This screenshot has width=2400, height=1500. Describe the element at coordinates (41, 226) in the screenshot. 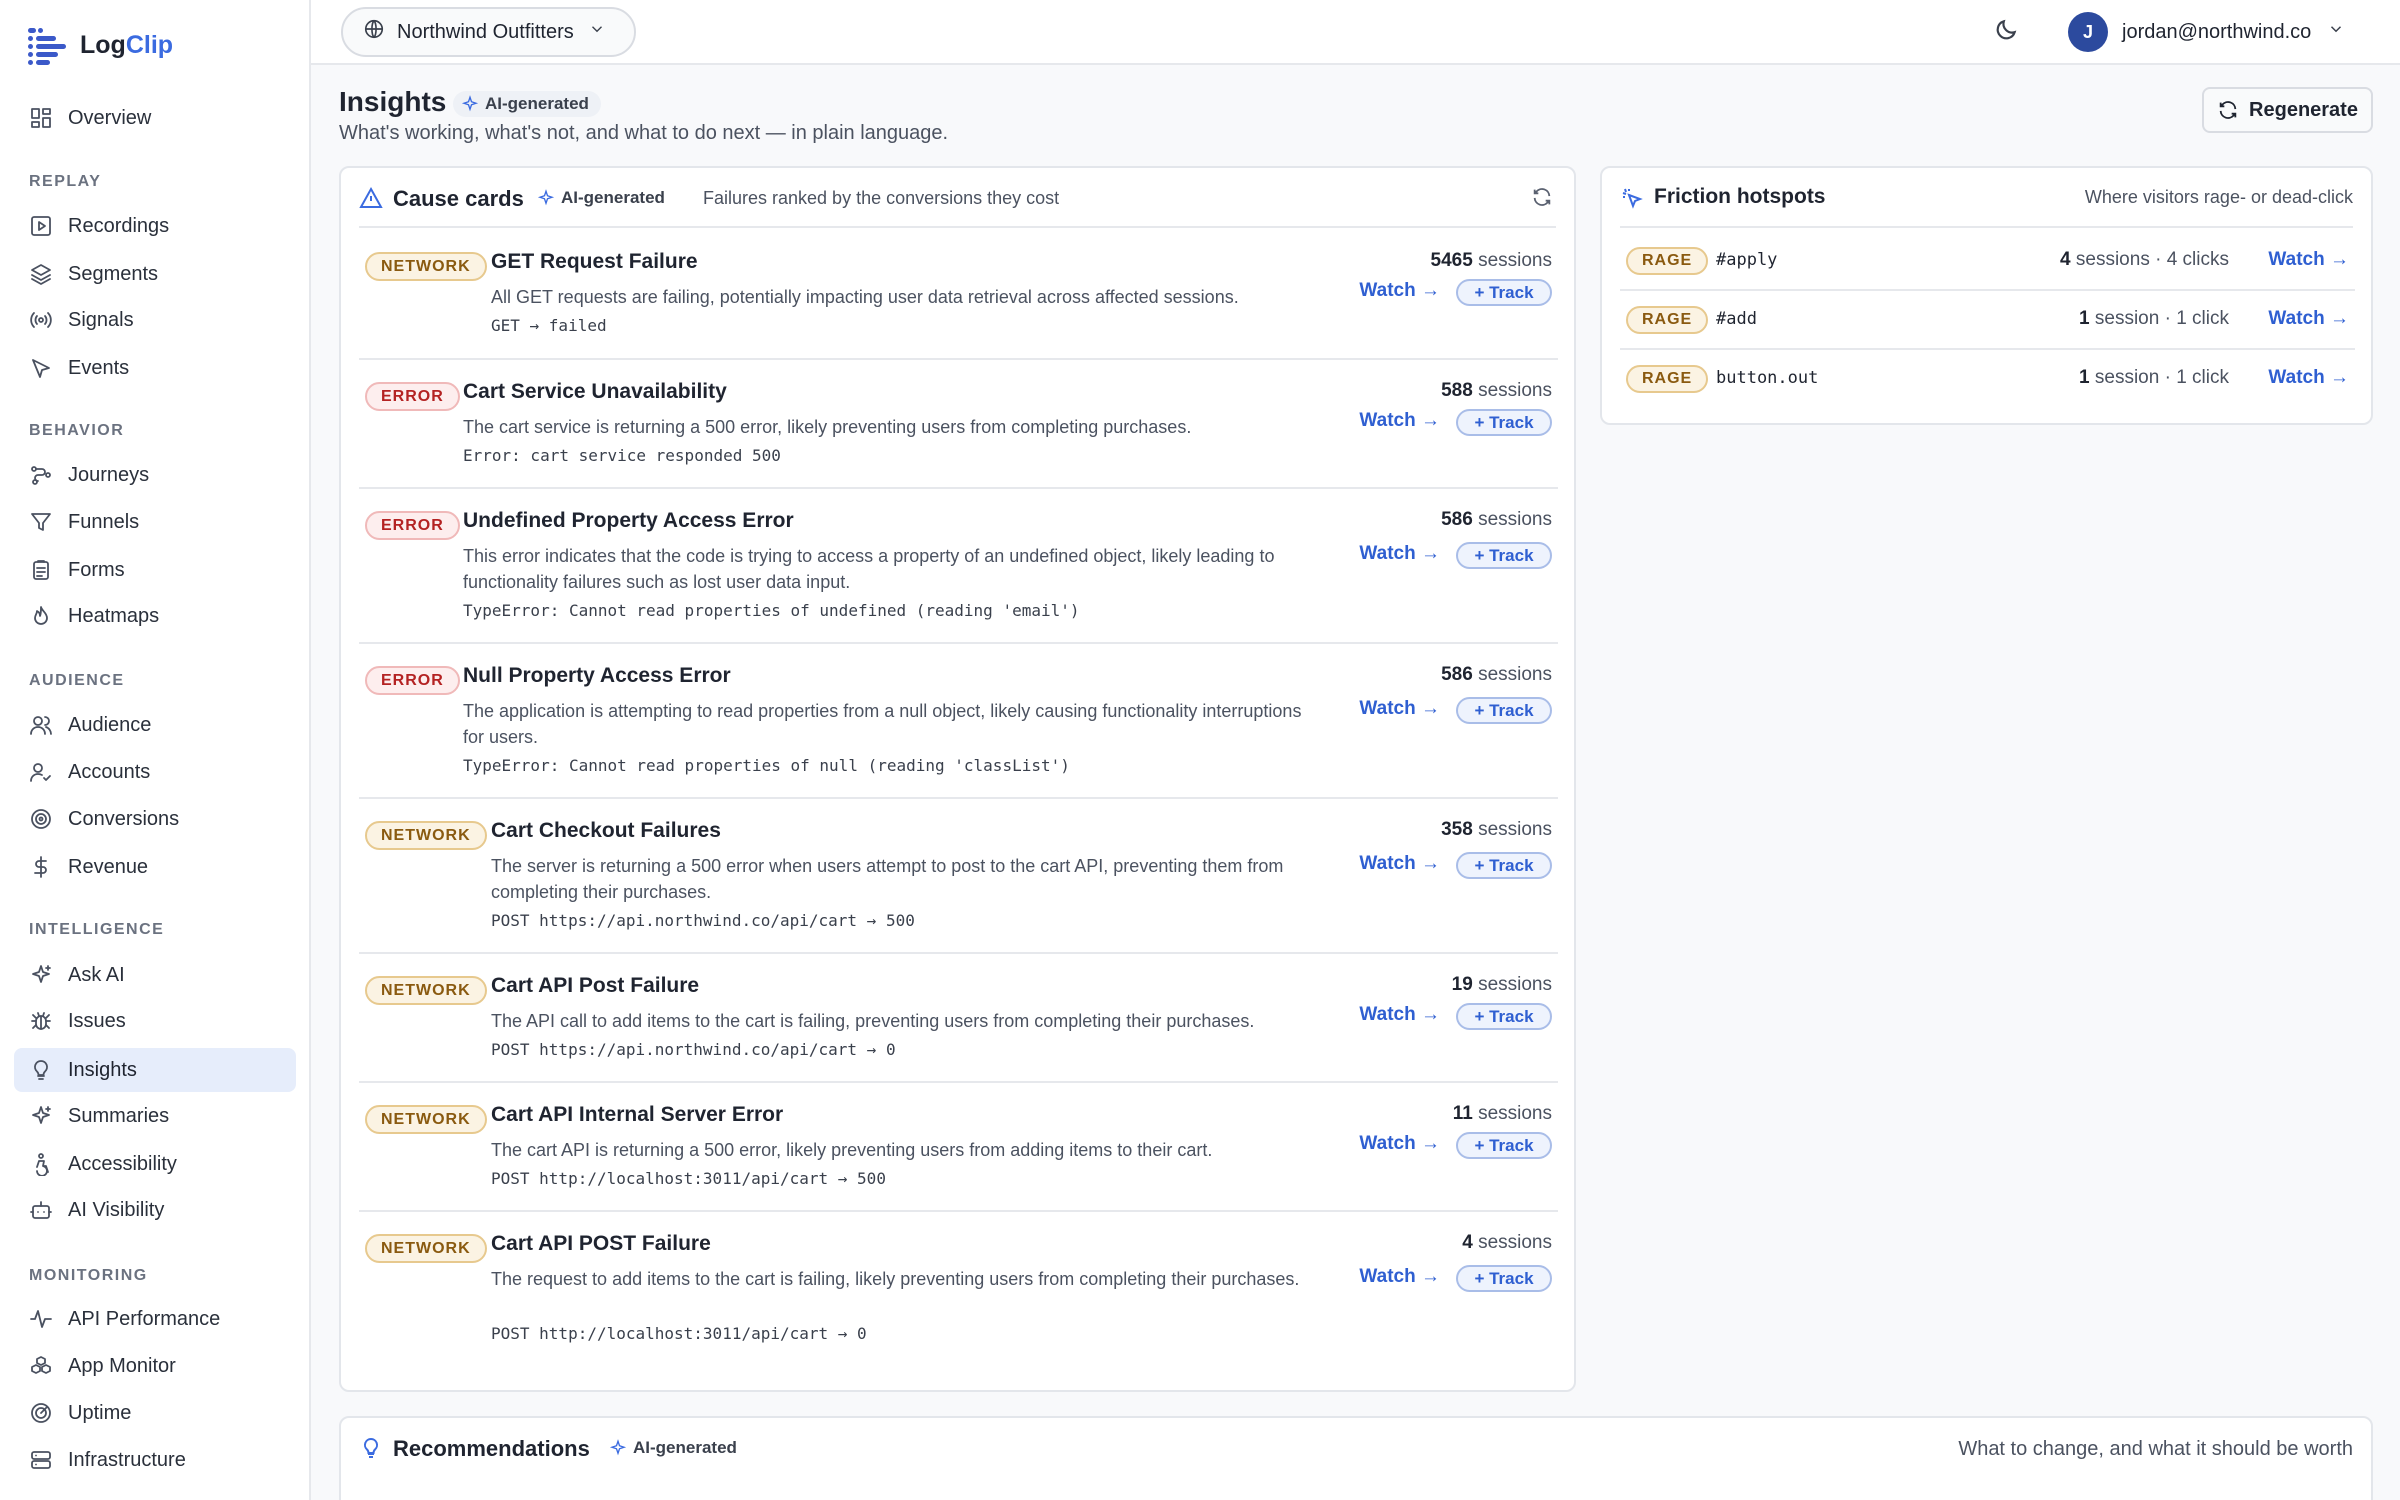

I see `play-icon` at that location.